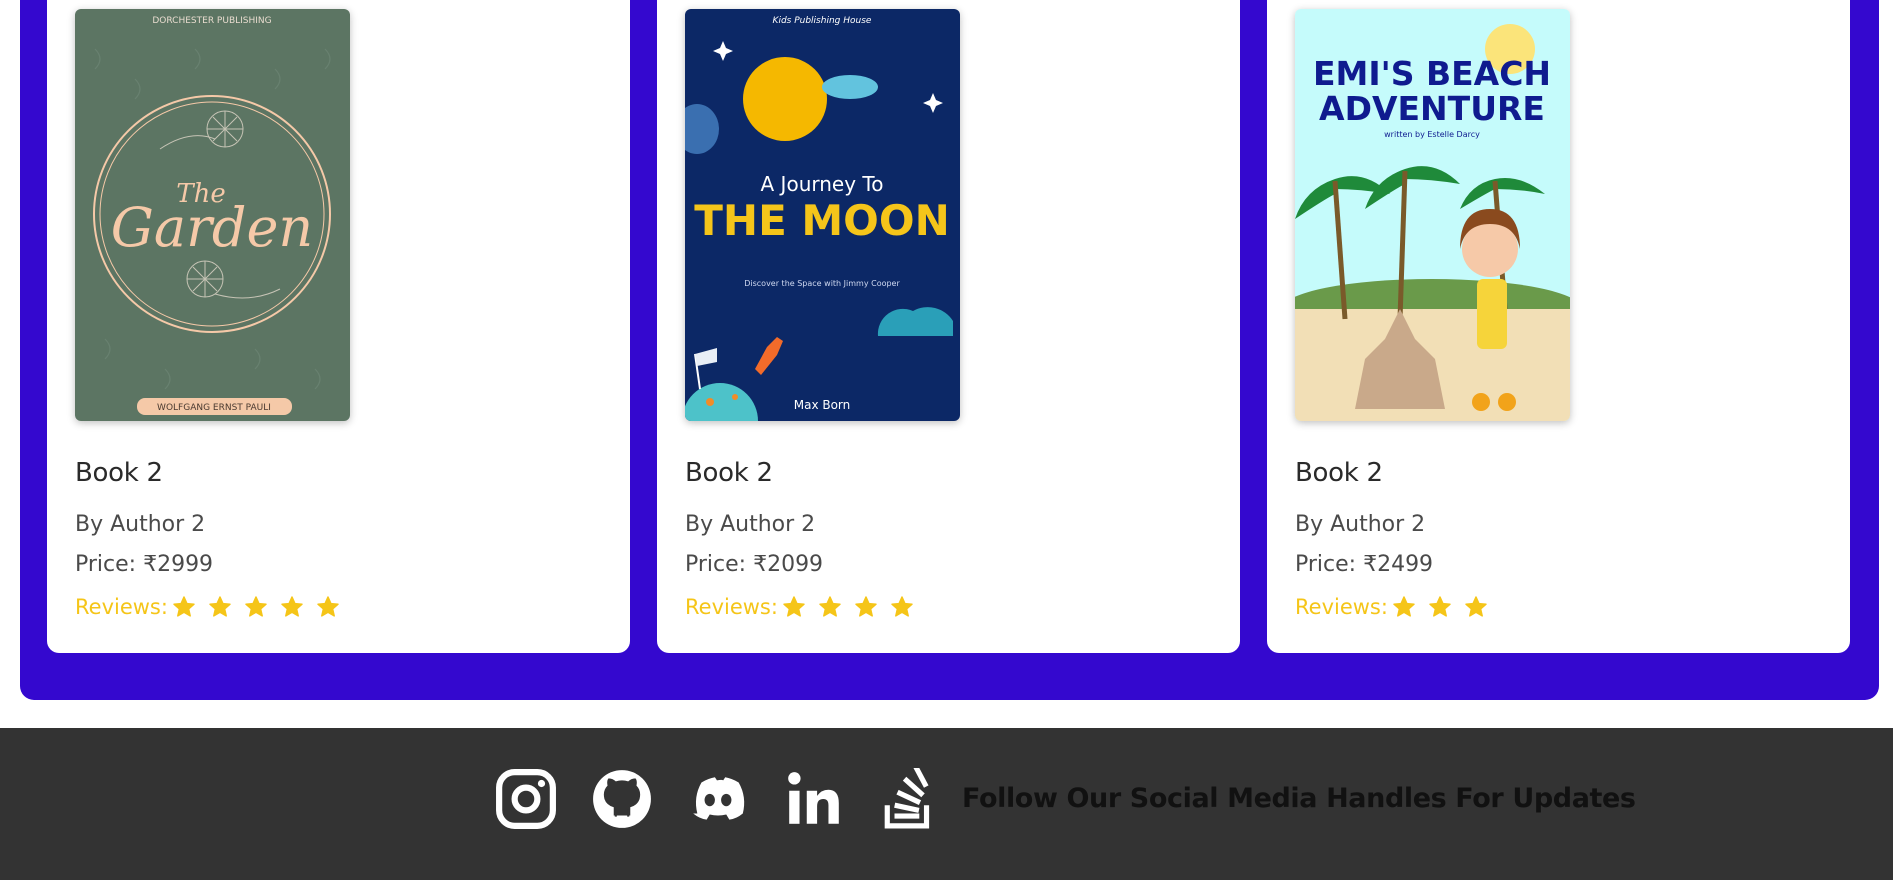 The width and height of the screenshot is (1893, 880). Describe the element at coordinates (211, 21) in the screenshot. I see `cover-publisher: DORCHESTER PUBLISHING` at that location.